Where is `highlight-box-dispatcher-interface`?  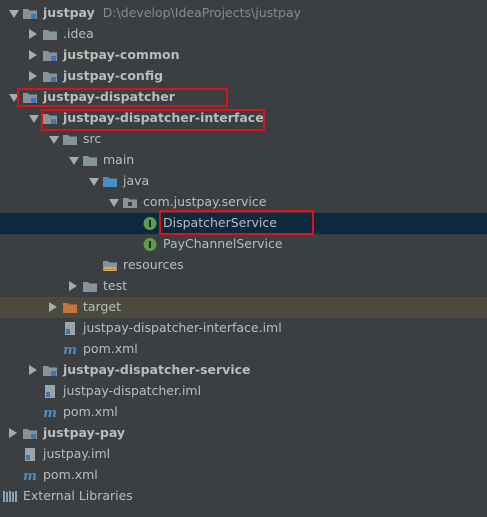 highlight-box-dispatcher-interface is located at coordinates (153, 120).